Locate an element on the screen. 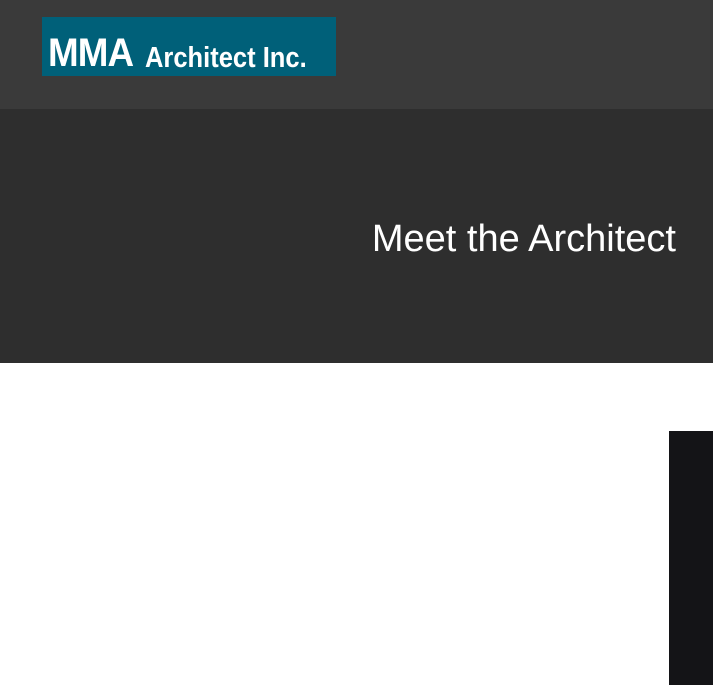 The image size is (713, 685). dark-side-panel is located at coordinates (691, 558).